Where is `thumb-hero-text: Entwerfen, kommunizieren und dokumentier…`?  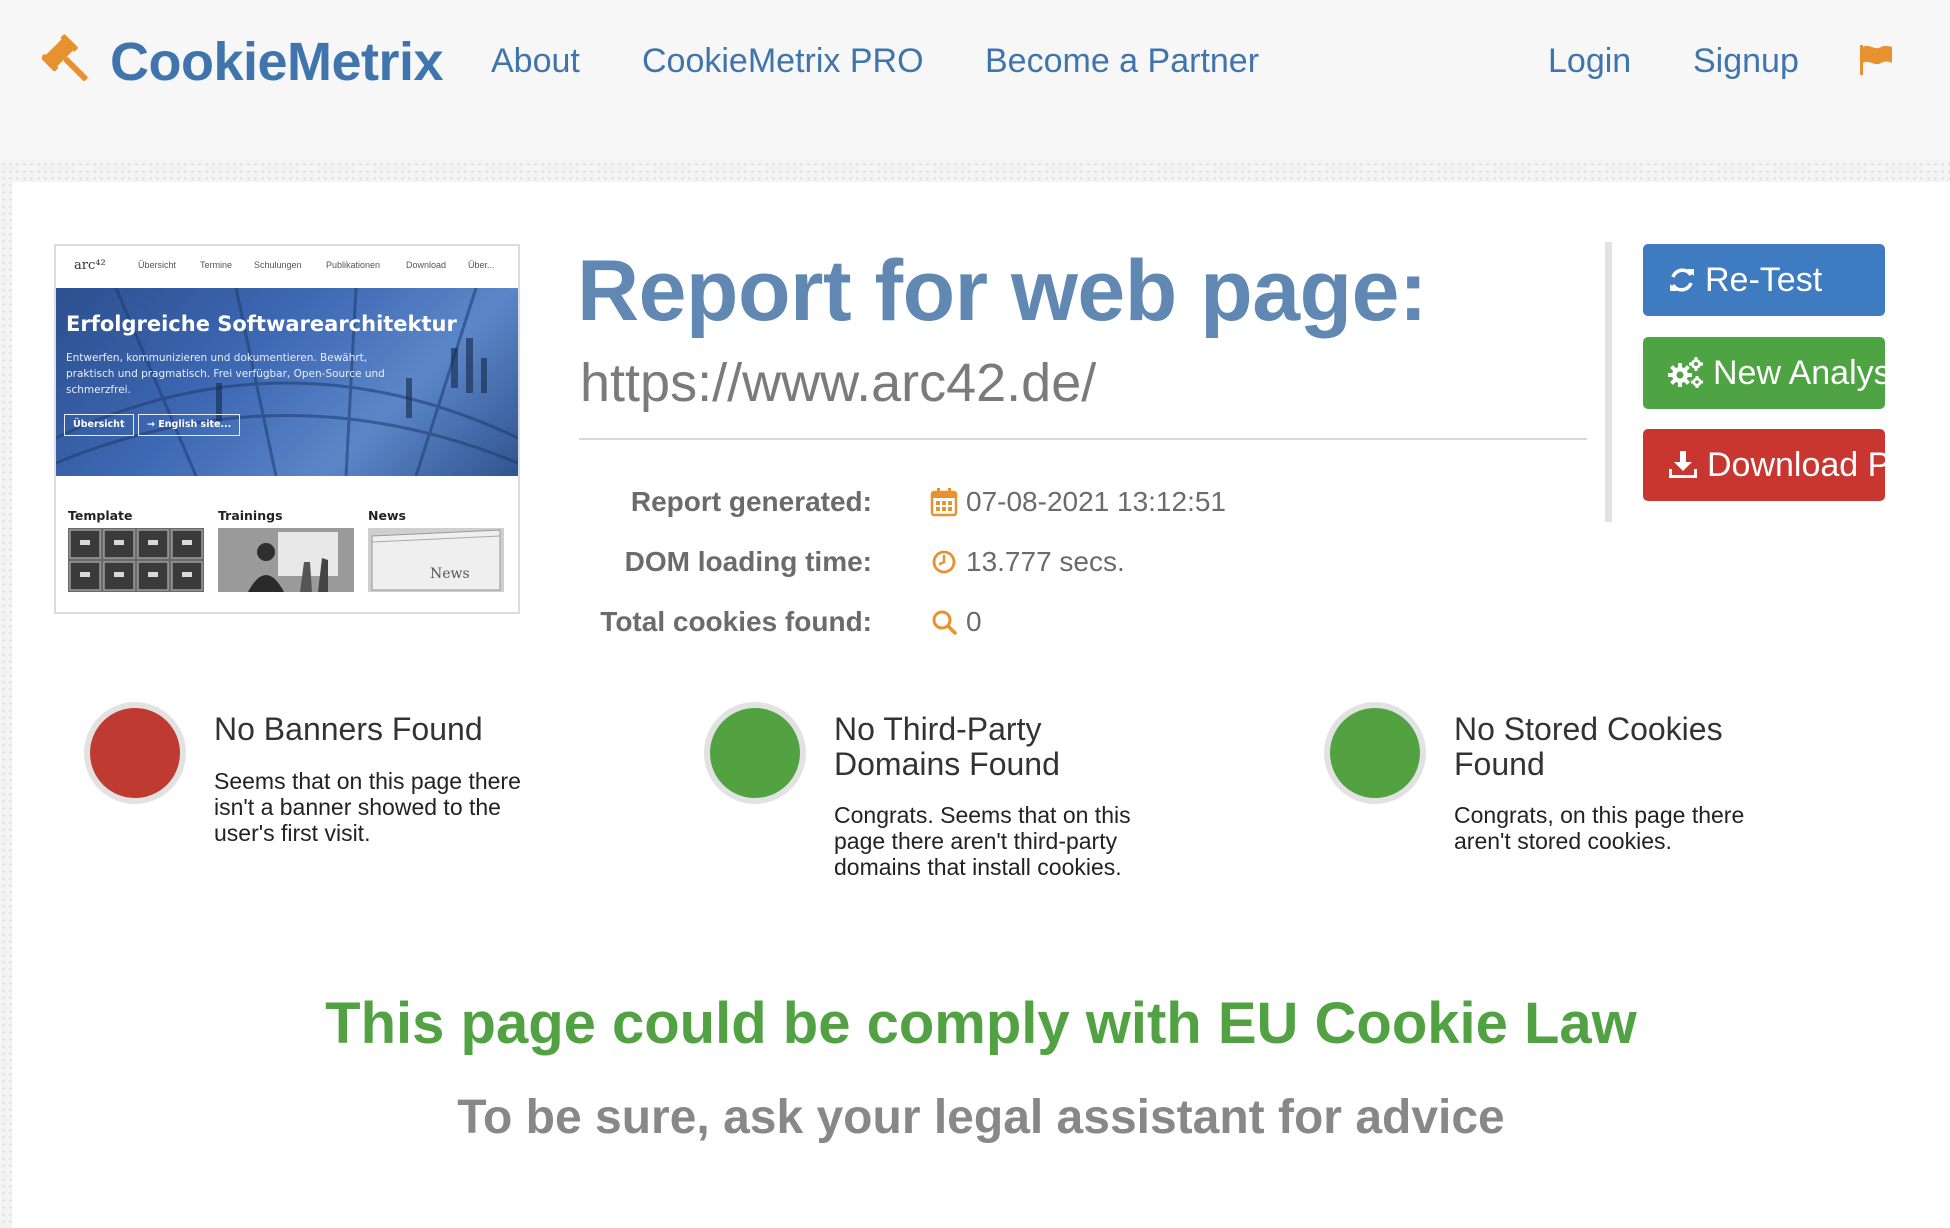 thumb-hero-text: Entwerfen, kommunizieren und dokumentier… is located at coordinates (225, 374).